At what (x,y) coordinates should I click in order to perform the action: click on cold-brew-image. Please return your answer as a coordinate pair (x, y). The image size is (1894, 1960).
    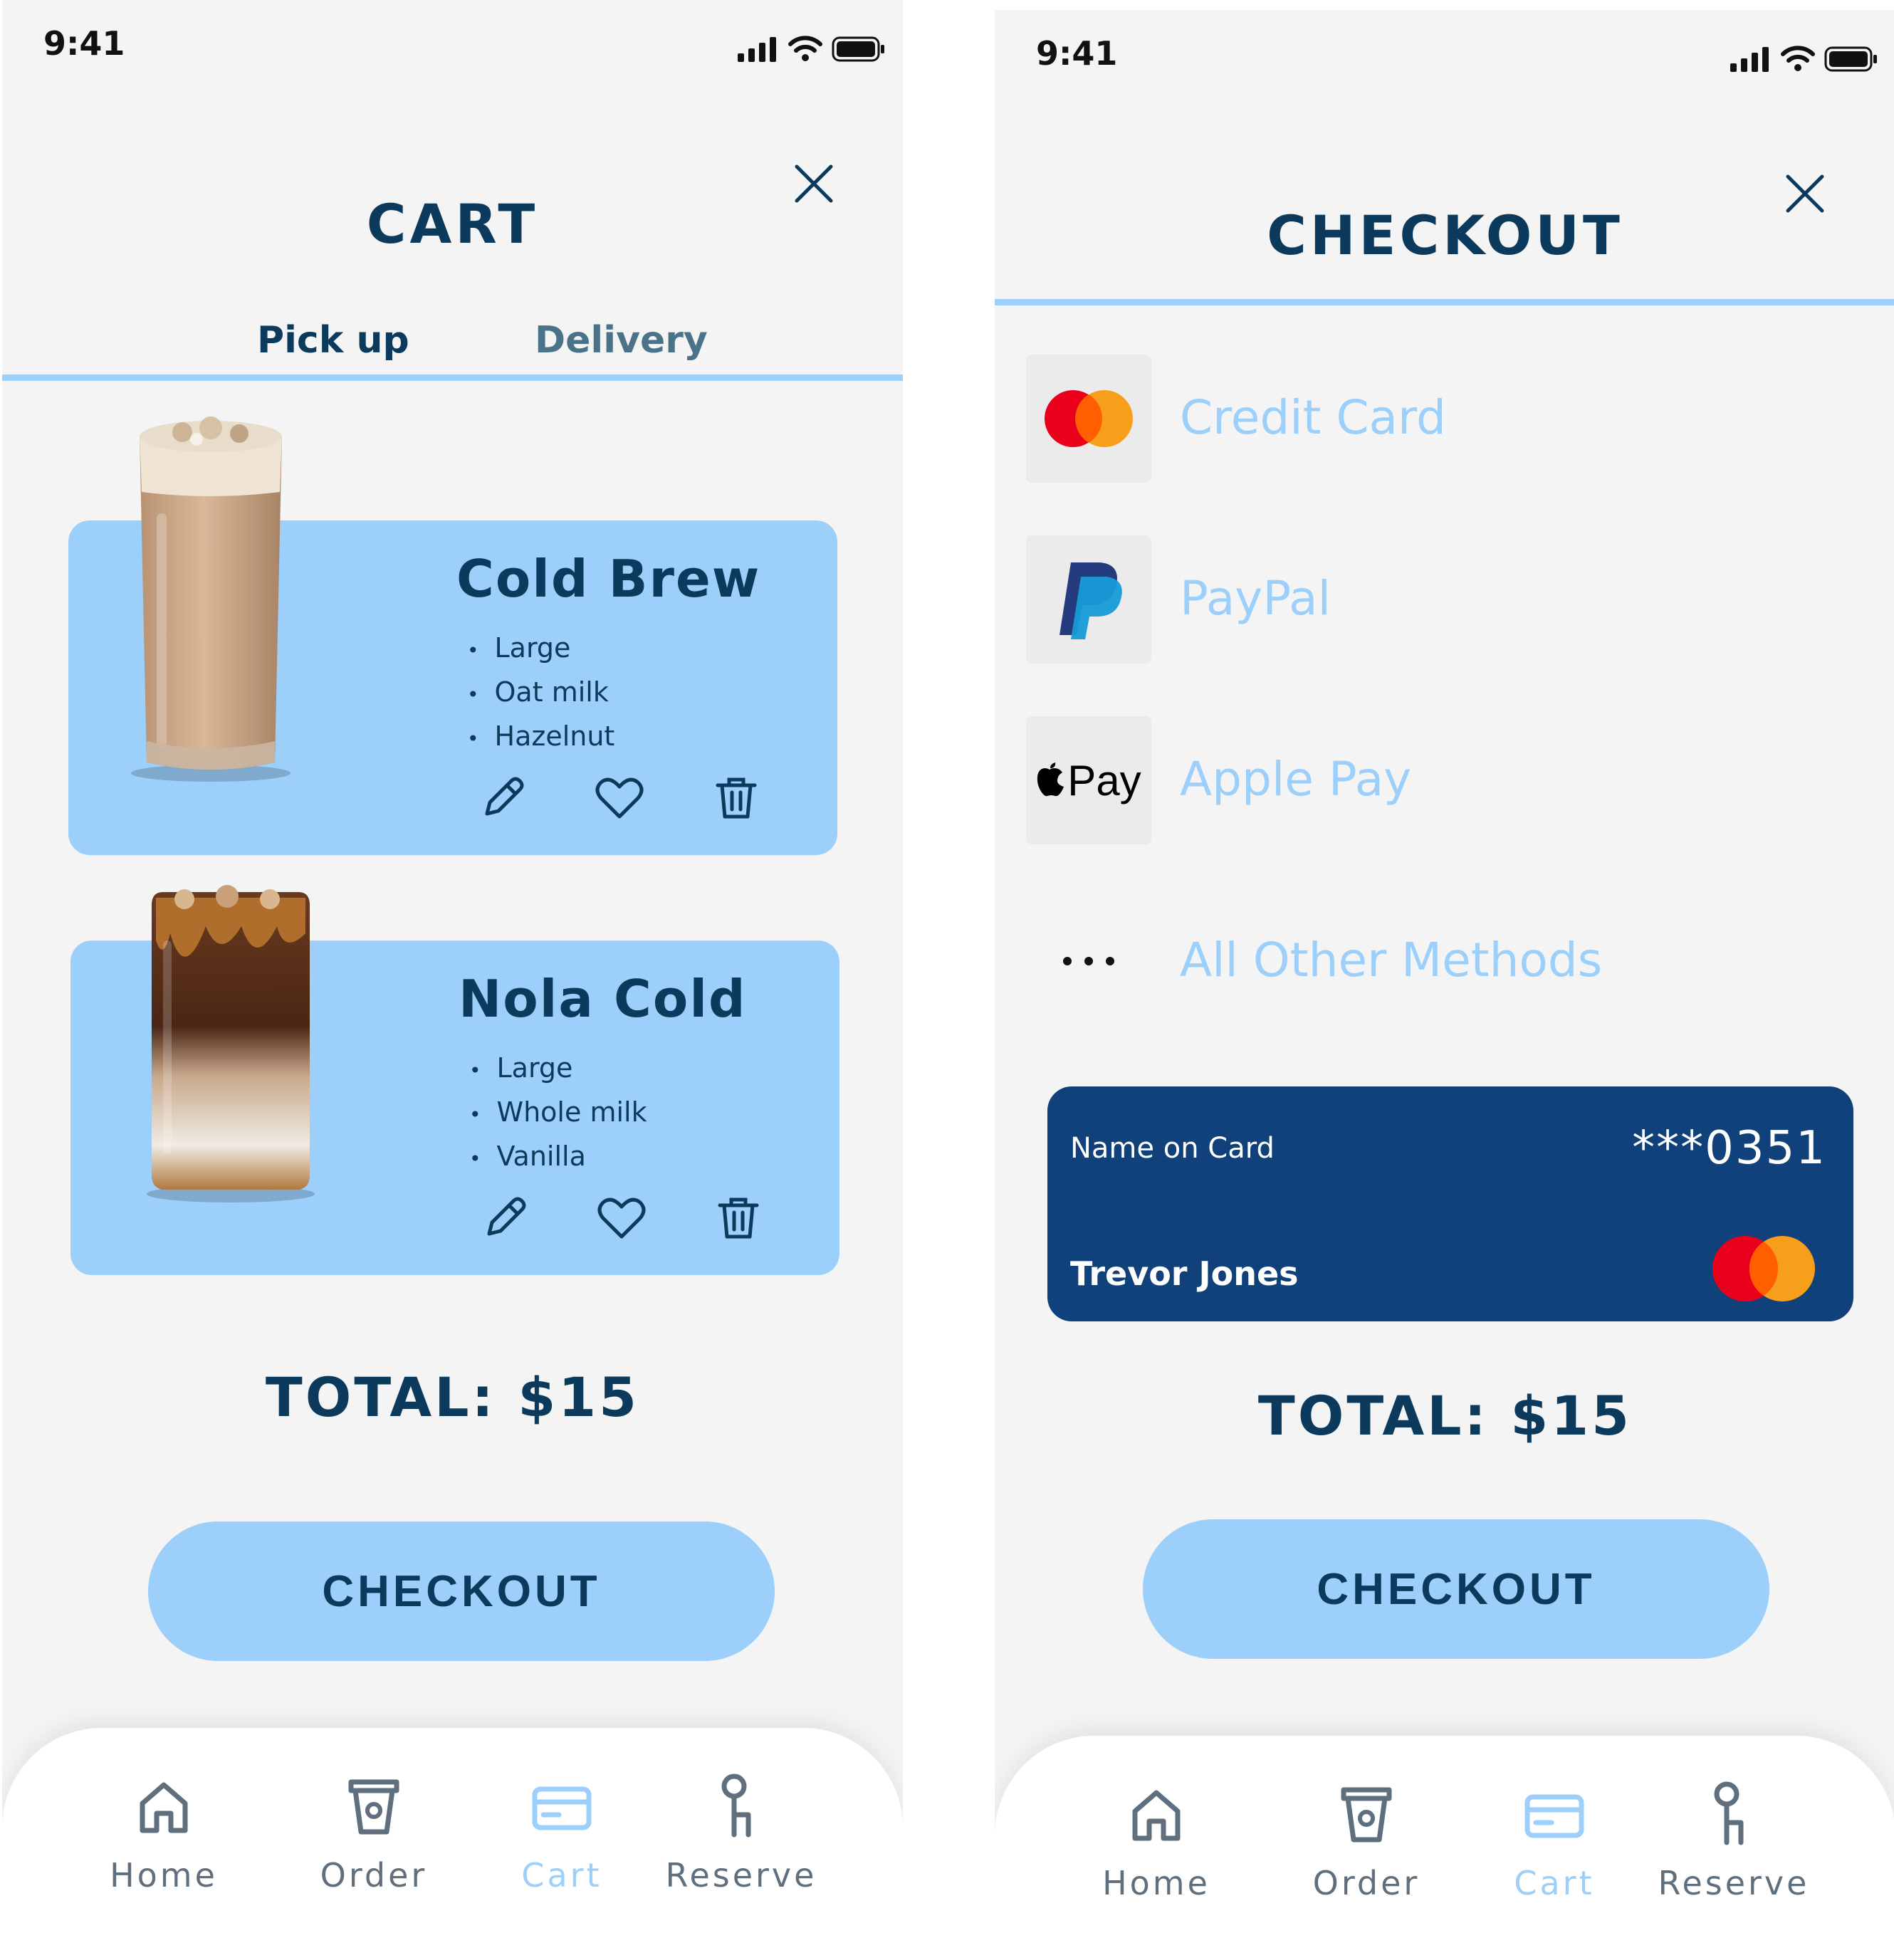
    Looking at the image, I should click on (211, 599).